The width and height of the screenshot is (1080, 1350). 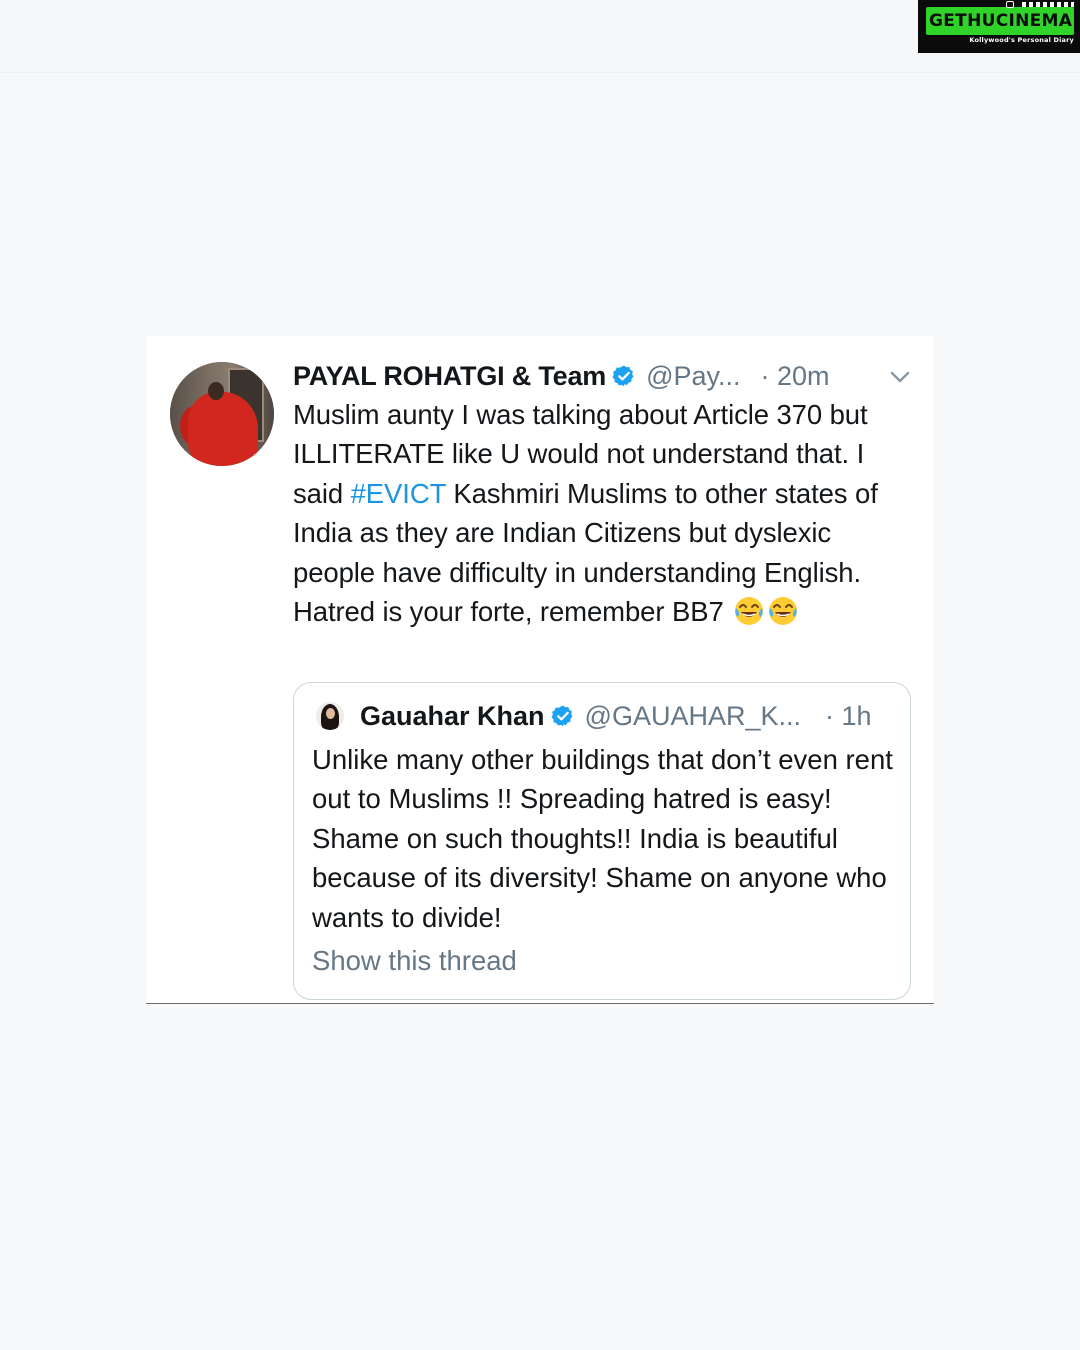 What do you see at coordinates (608, 376) in the screenshot?
I see `tweet-header: PAYAL ROHATGI & Team @Pay... · 20m` at bounding box center [608, 376].